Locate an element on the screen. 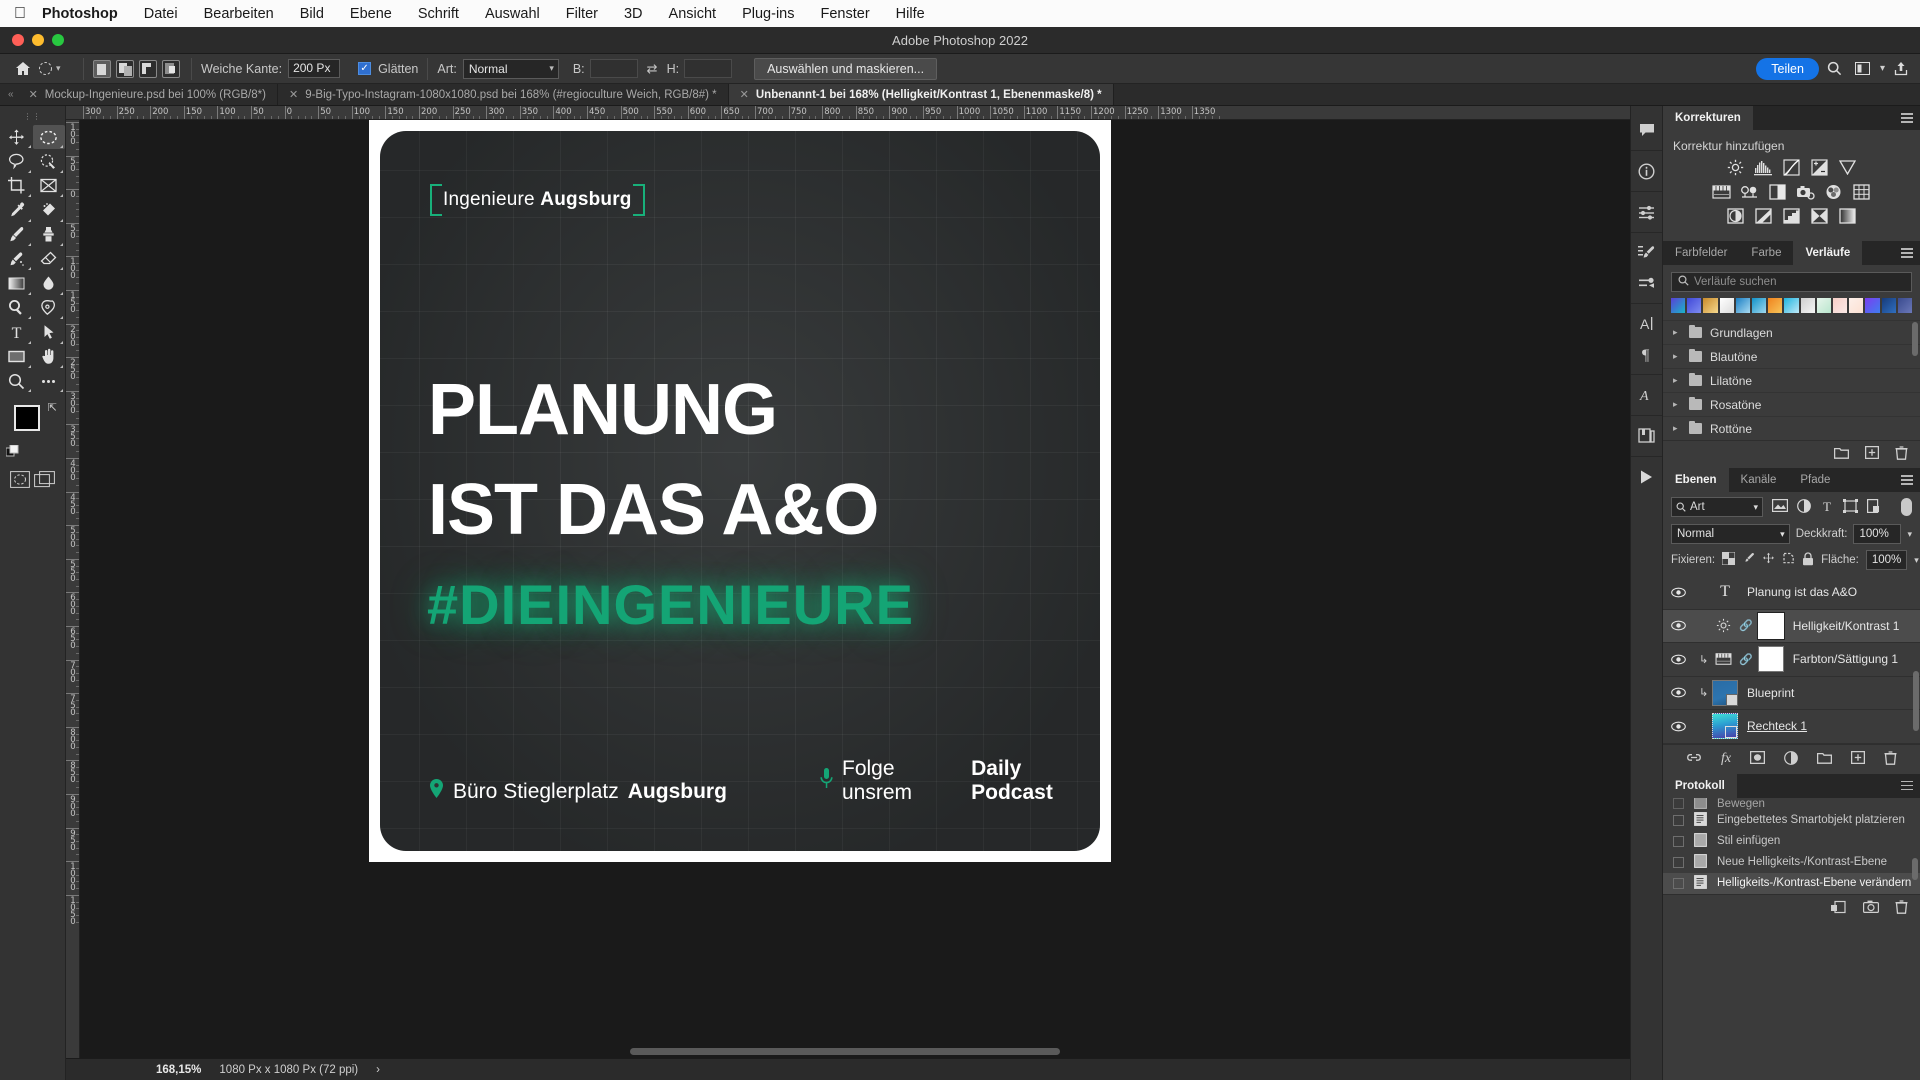 The height and width of the screenshot is (1080, 1920). comment-icon is located at coordinates (1646, 130).